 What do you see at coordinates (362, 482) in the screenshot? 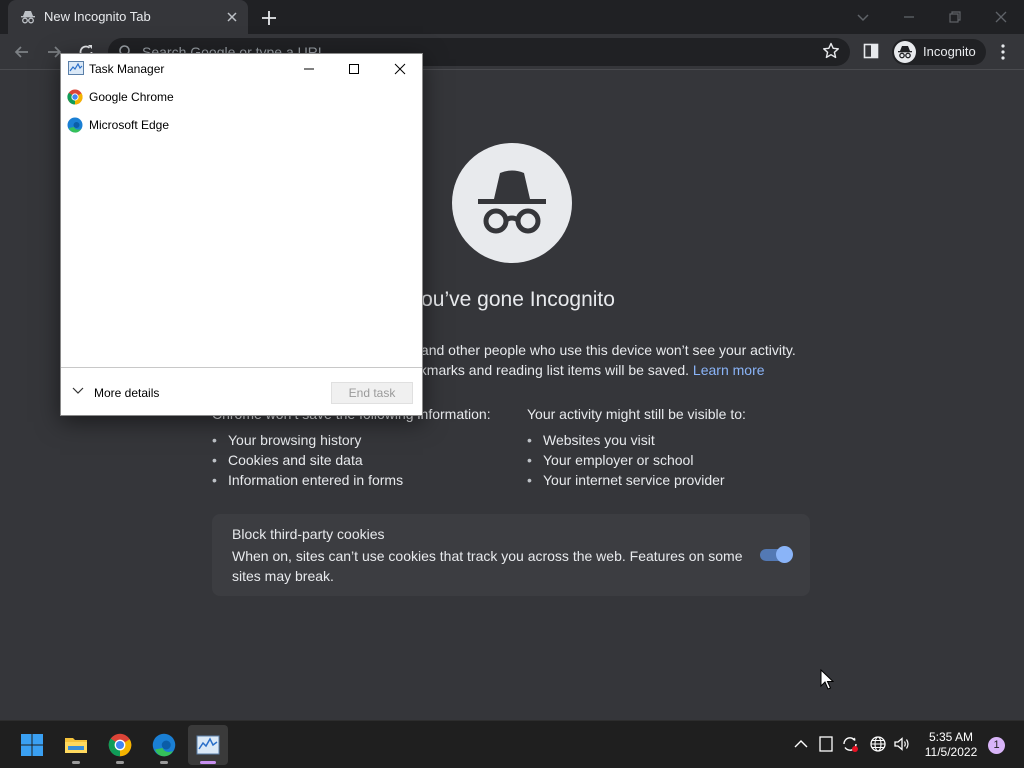
I see `list-item: Information entered in forms` at bounding box center [362, 482].